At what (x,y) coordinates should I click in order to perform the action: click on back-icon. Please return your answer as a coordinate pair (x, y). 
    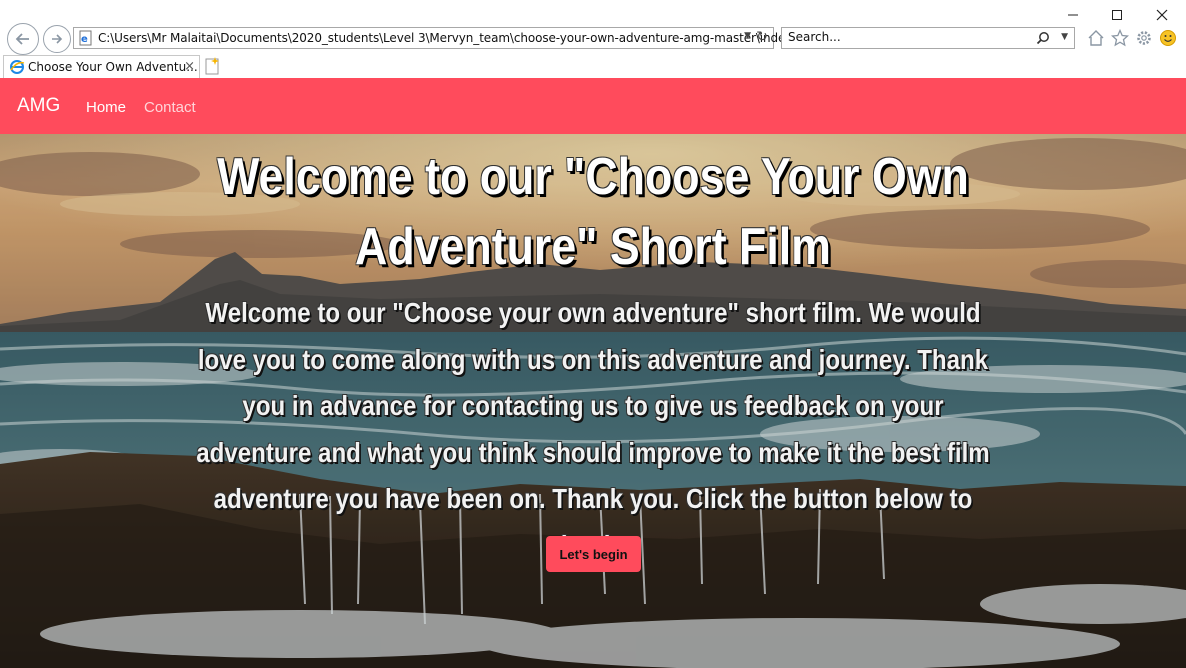
    Looking at the image, I should click on (22, 39).